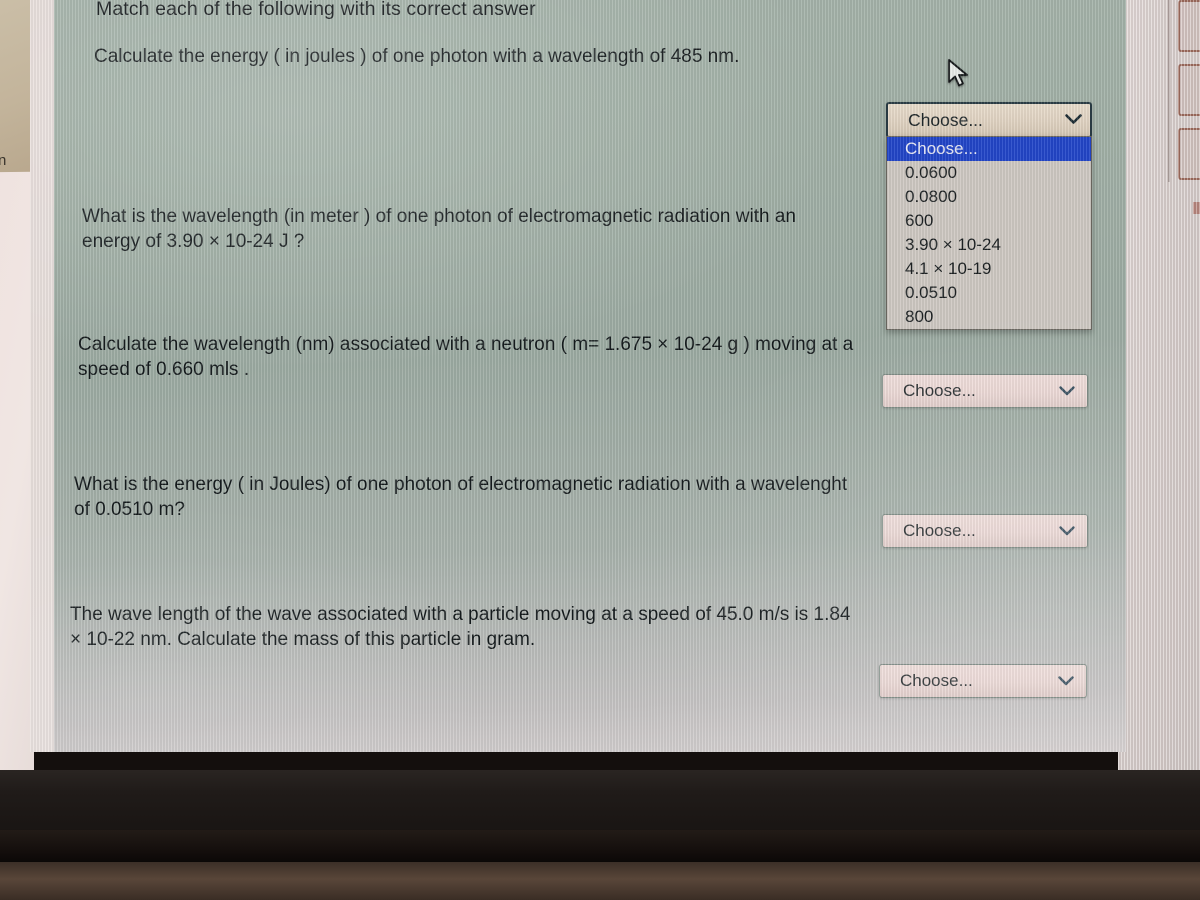 Image resolution: width=1200 pixels, height=900 pixels. What do you see at coordinates (17, 475) in the screenshot?
I see `left-window-gutter` at bounding box center [17, 475].